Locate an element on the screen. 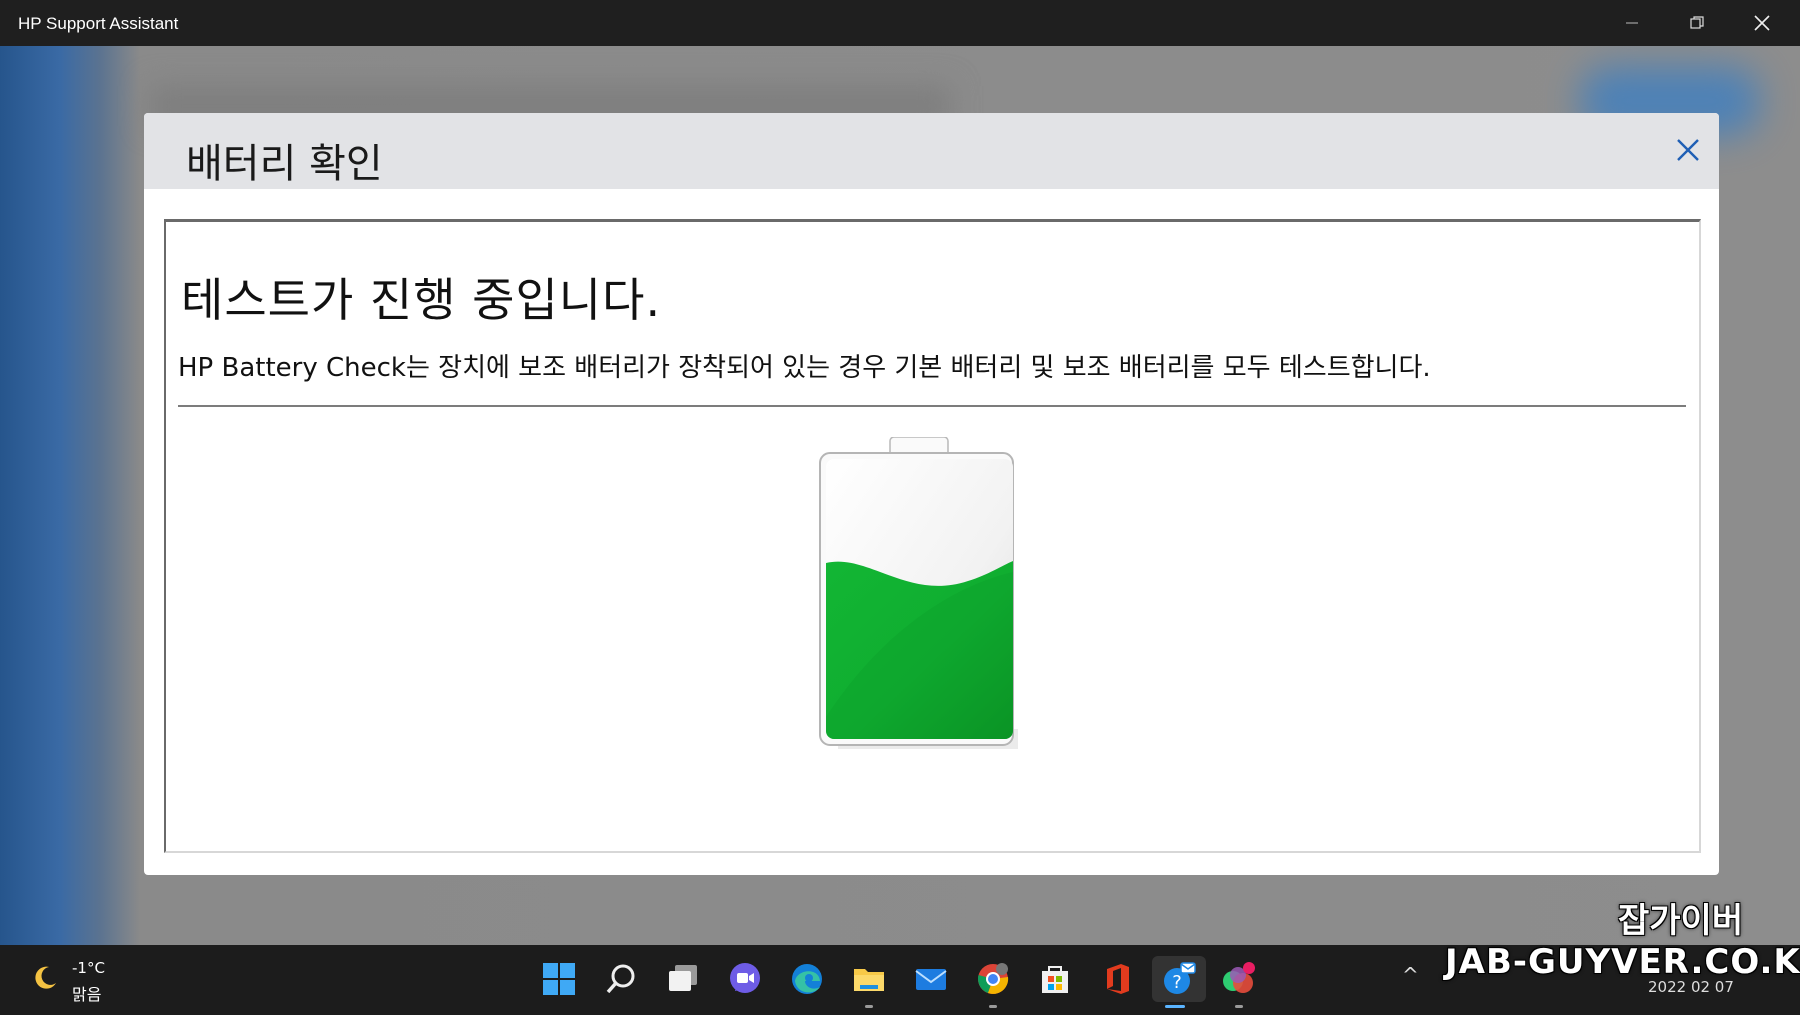 This screenshot has width=1800, height=1015. weather-condition: 맑음 is located at coordinates (87, 994).